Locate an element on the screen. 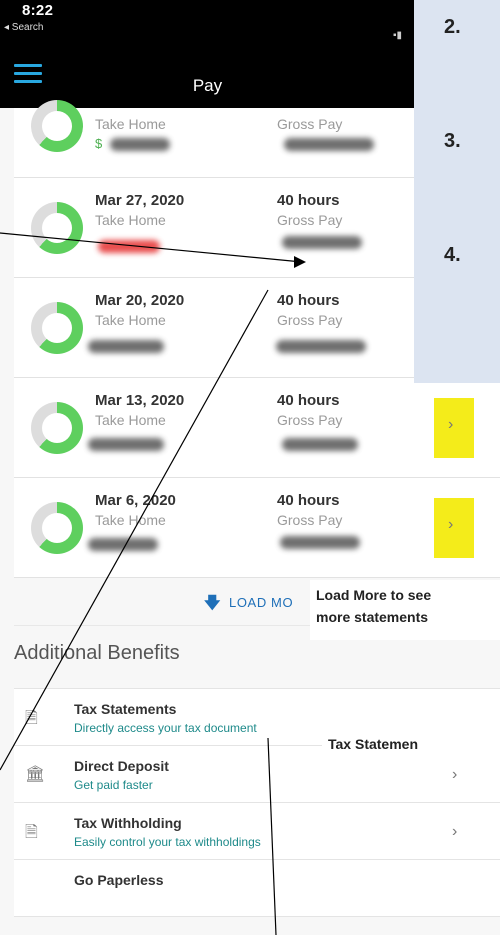 The width and height of the screenshot is (500, 935). benefit-subtitle: Easily control your tax withholdings is located at coordinates (167, 842).